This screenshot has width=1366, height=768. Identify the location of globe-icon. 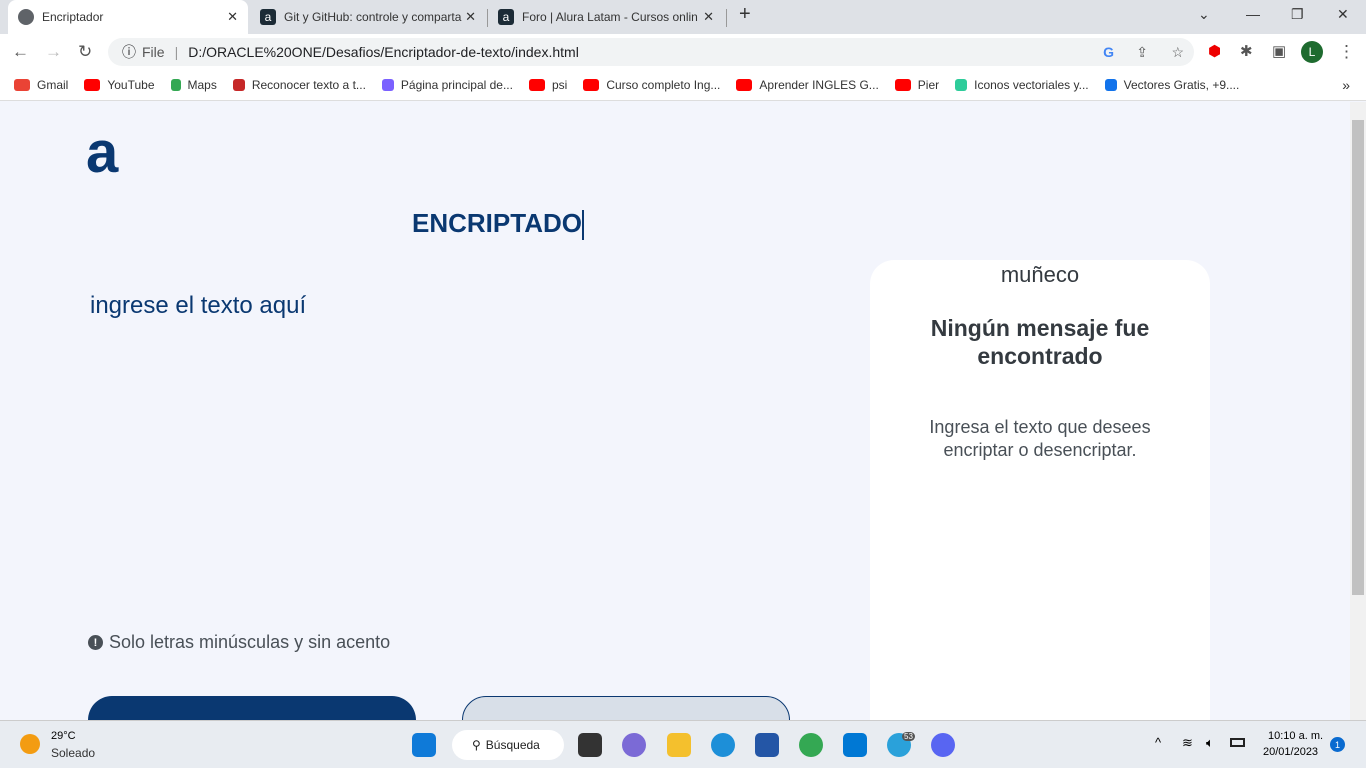
(26, 17).